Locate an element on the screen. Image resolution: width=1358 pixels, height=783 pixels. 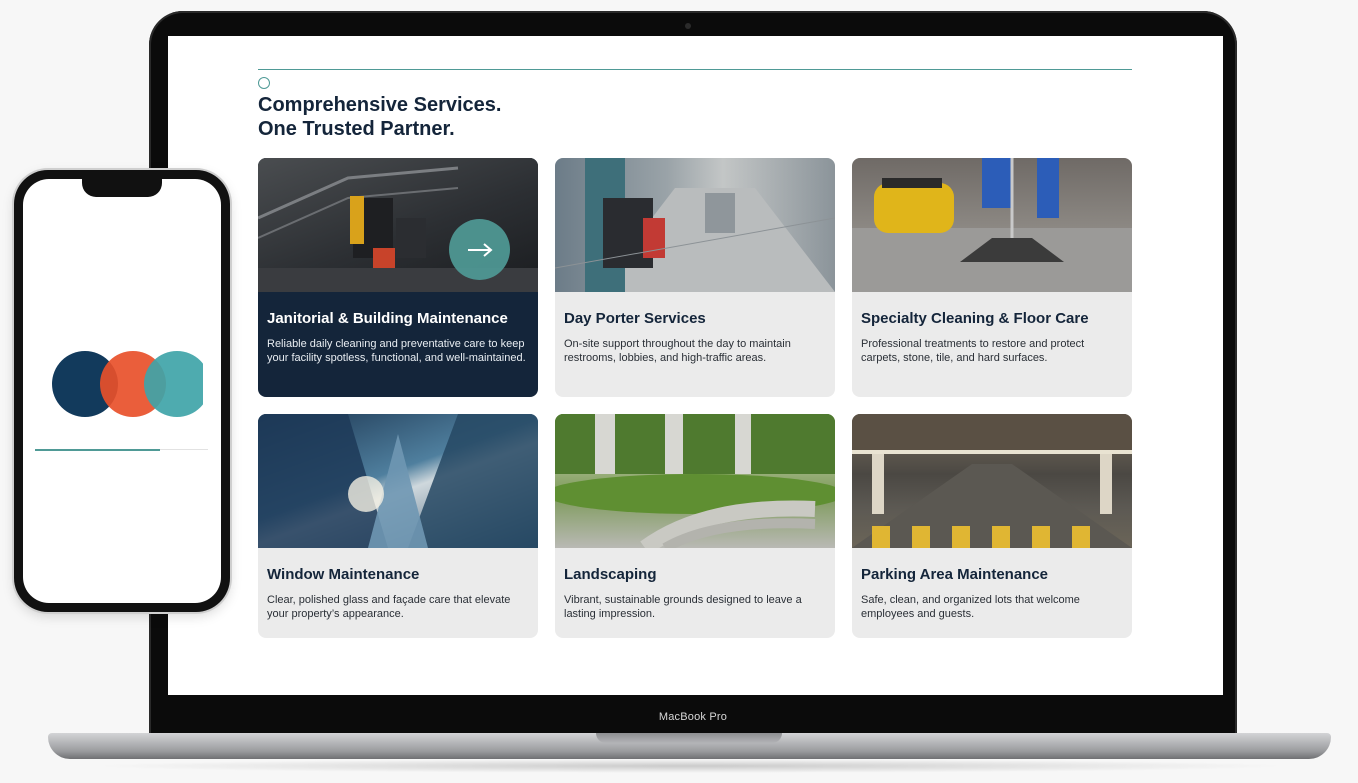
laptop-base is located at coordinates (689, 746).